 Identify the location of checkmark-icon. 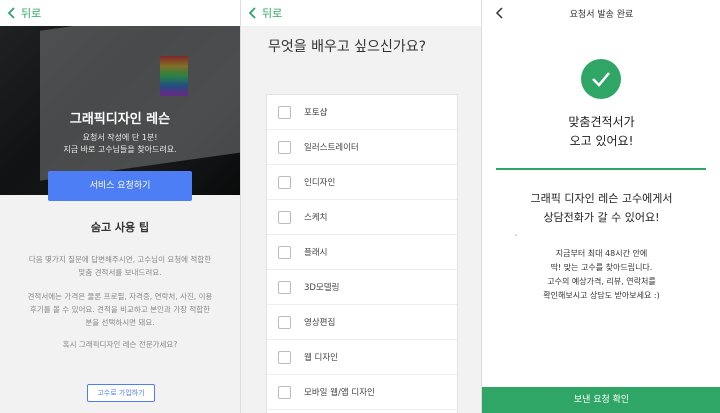
(601, 79).